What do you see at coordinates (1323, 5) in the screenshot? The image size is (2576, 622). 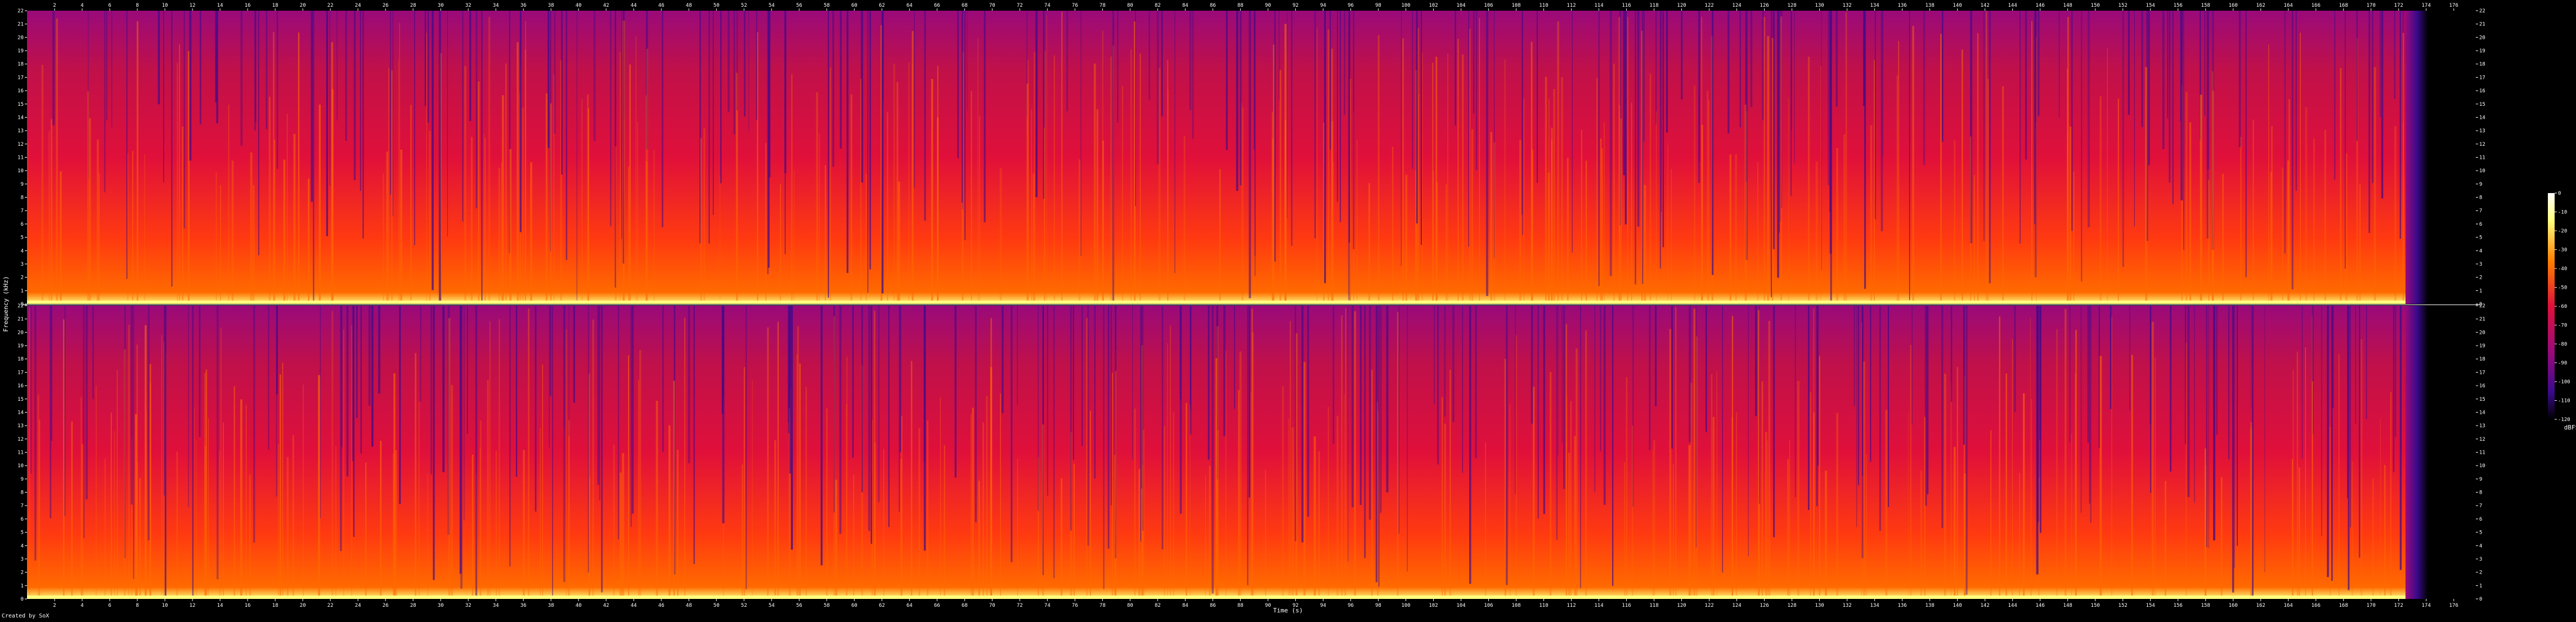 I see `x-tick-label-top: 94` at bounding box center [1323, 5].